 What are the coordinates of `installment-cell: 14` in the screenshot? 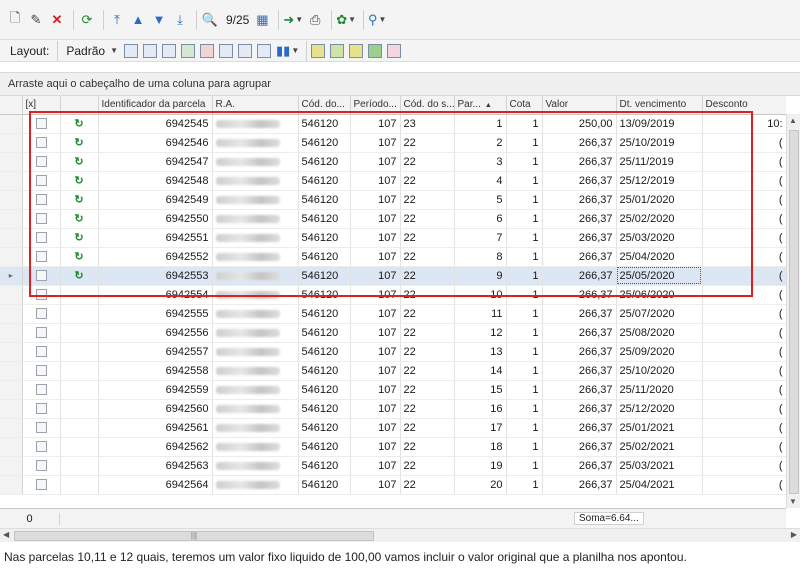 It's located at (480, 371).